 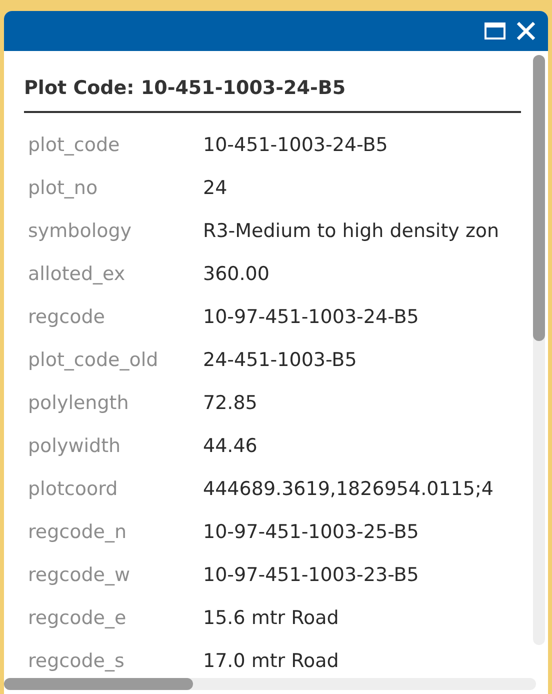 I want to click on close-icon, so click(x=526, y=31).